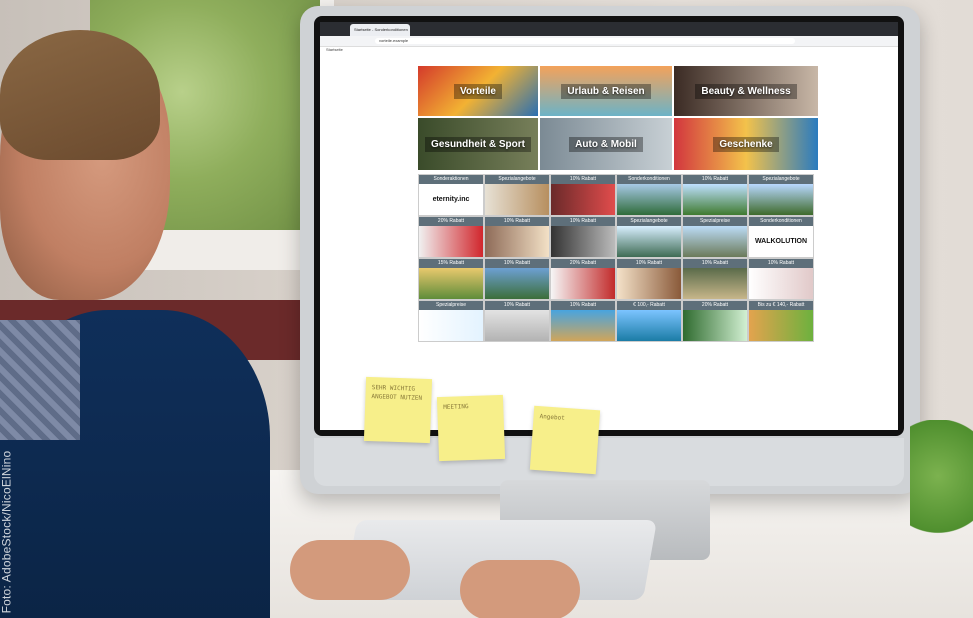  I want to click on sticky-note: Angebot, so click(565, 440).